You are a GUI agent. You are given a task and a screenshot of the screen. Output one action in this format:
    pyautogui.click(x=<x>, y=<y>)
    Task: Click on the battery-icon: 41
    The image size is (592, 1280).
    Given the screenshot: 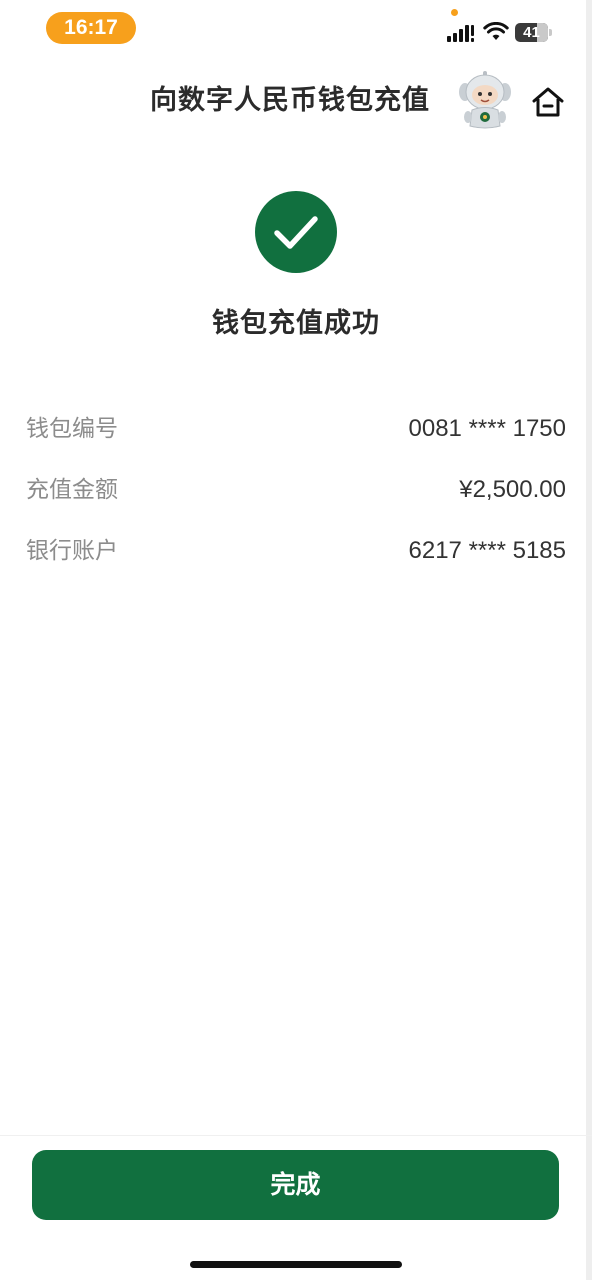 What is the action you would take?
    pyautogui.click(x=531, y=32)
    